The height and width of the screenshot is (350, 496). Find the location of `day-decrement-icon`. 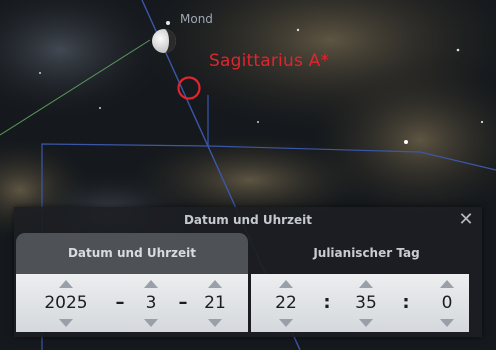

day-decrement-icon is located at coordinates (215, 323).